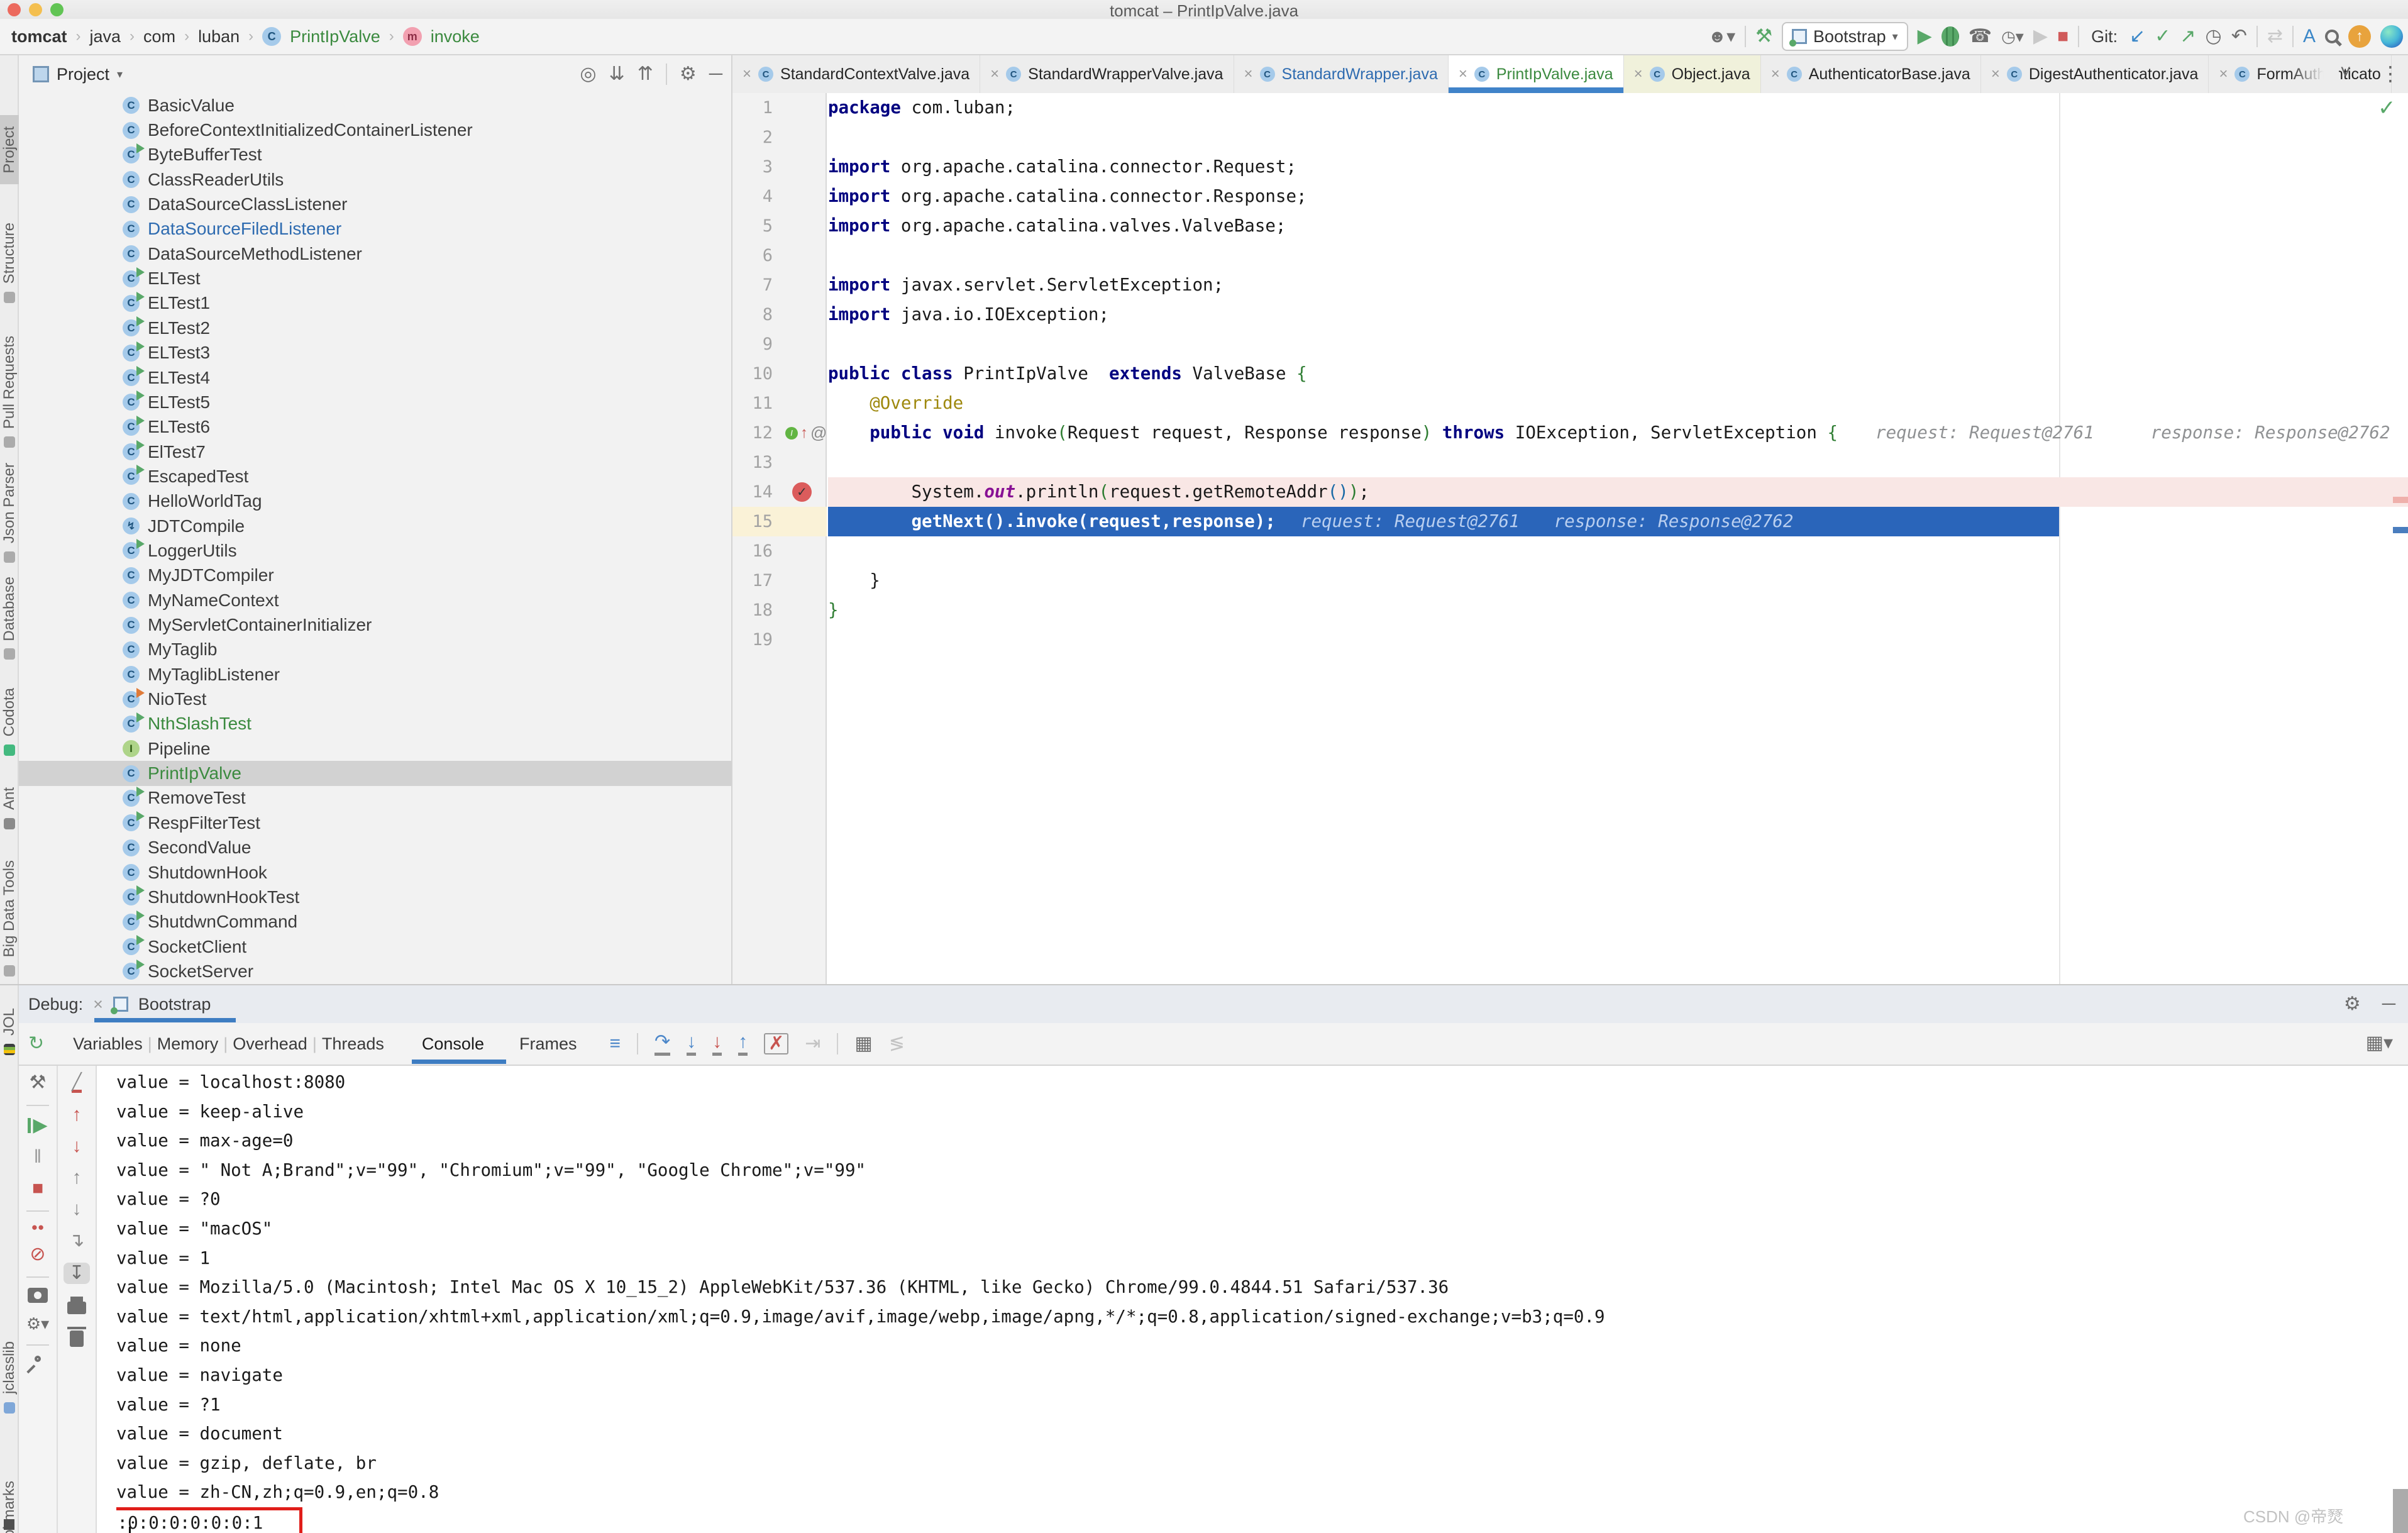  What do you see at coordinates (2400, 500) in the screenshot?
I see `error-stripe-breakpoint-mark` at bounding box center [2400, 500].